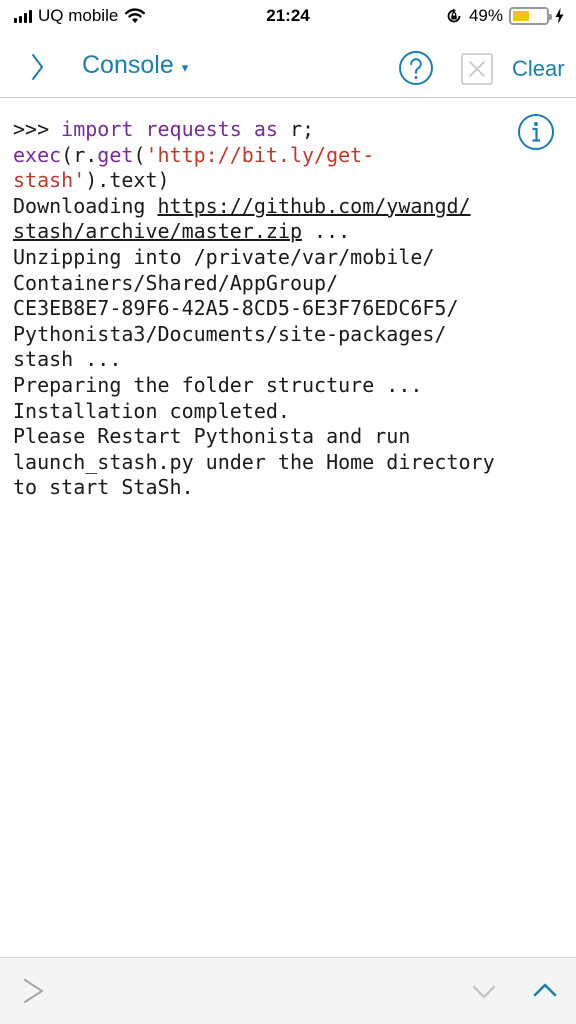 The width and height of the screenshot is (576, 1024). I want to click on battery-icon, so click(530, 16).